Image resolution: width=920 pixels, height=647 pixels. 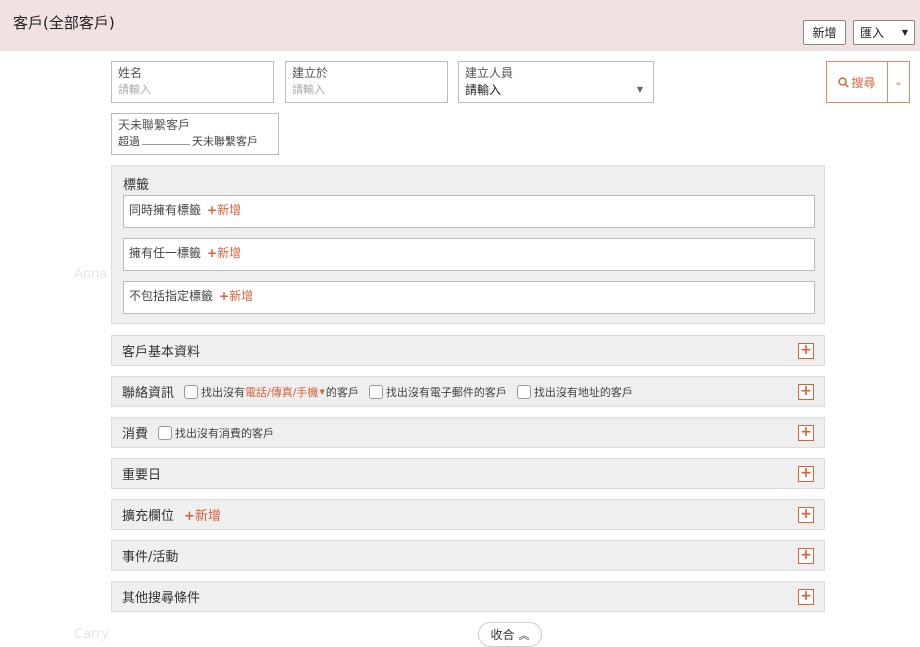 What do you see at coordinates (129, 141) in the screenshot?
I see `no-contact-prefix: 超過` at bounding box center [129, 141].